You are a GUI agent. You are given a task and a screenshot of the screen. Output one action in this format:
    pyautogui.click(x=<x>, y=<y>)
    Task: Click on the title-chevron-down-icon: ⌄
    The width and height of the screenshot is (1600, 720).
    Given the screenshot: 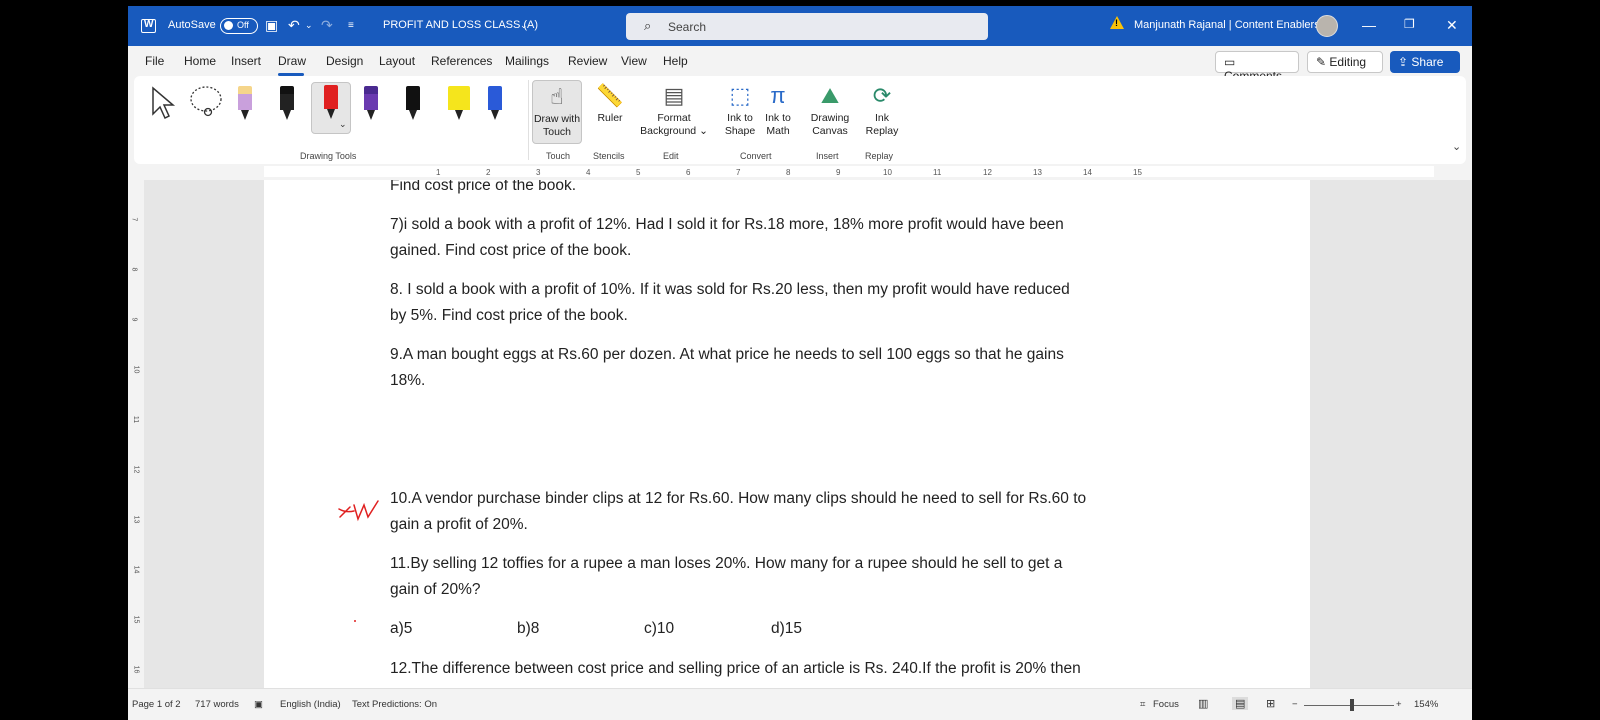 What is the action you would take?
    pyautogui.click(x=524, y=25)
    